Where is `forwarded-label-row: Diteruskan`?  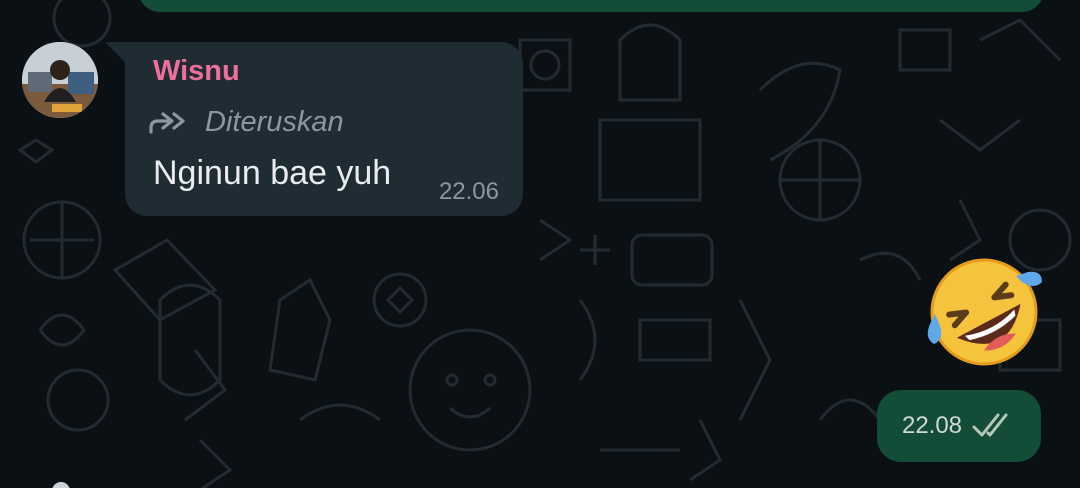 forwarded-label-row: Diteruskan is located at coordinates (245, 122).